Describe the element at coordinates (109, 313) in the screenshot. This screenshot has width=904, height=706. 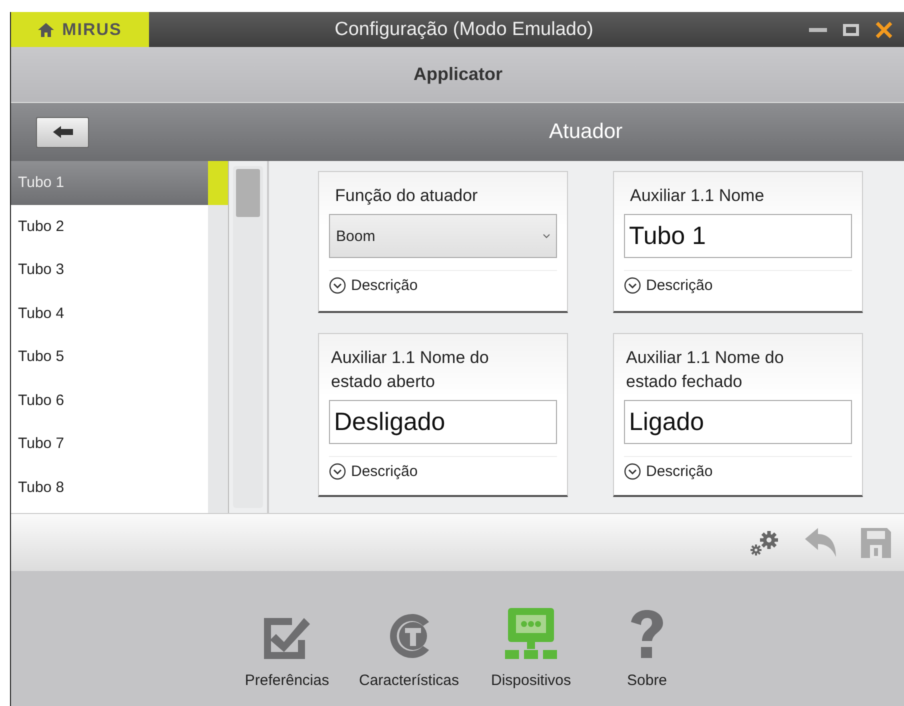
I see `sidebar-item: Tubo 4` at that location.